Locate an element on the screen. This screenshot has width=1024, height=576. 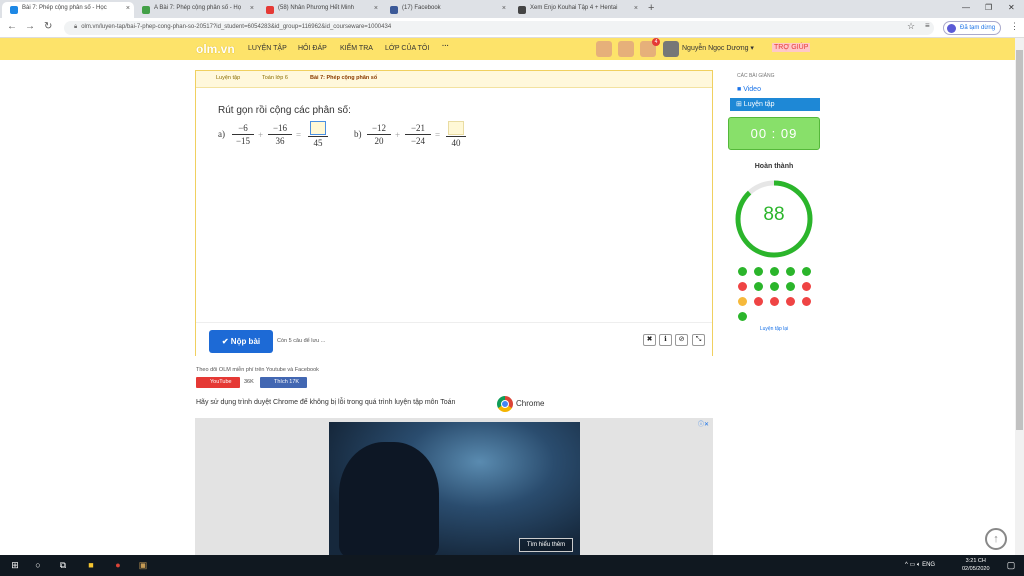
chrome-label: Chrome is located at coordinates (530, 403).